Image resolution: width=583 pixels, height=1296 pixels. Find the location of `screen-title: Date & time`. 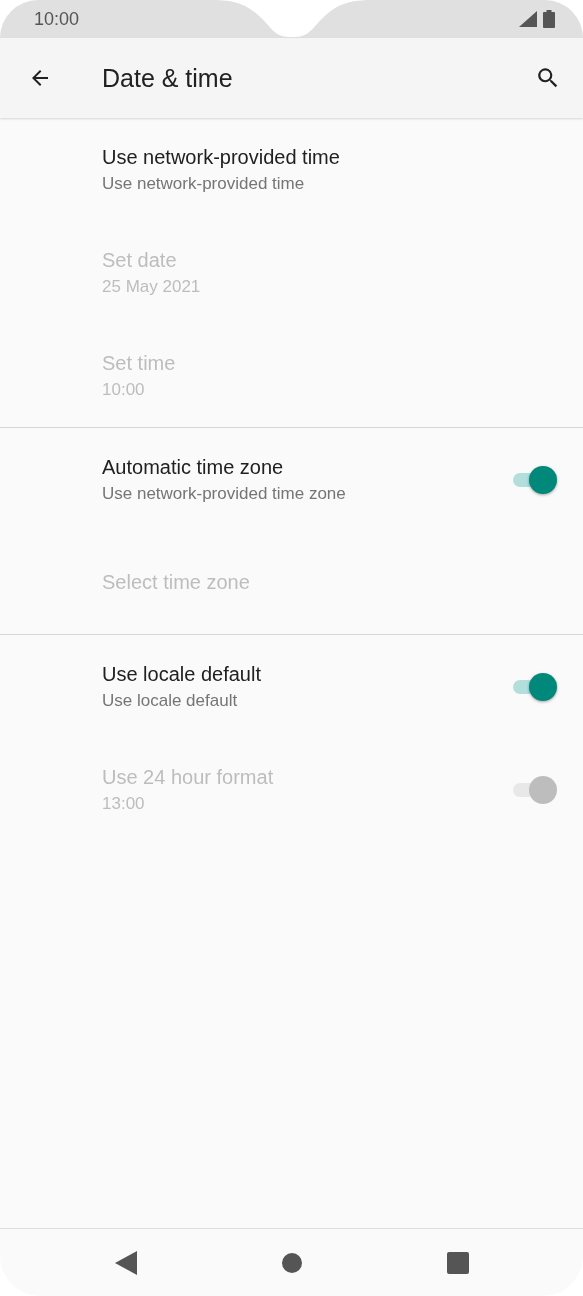

screen-title: Date & time is located at coordinates (167, 78).